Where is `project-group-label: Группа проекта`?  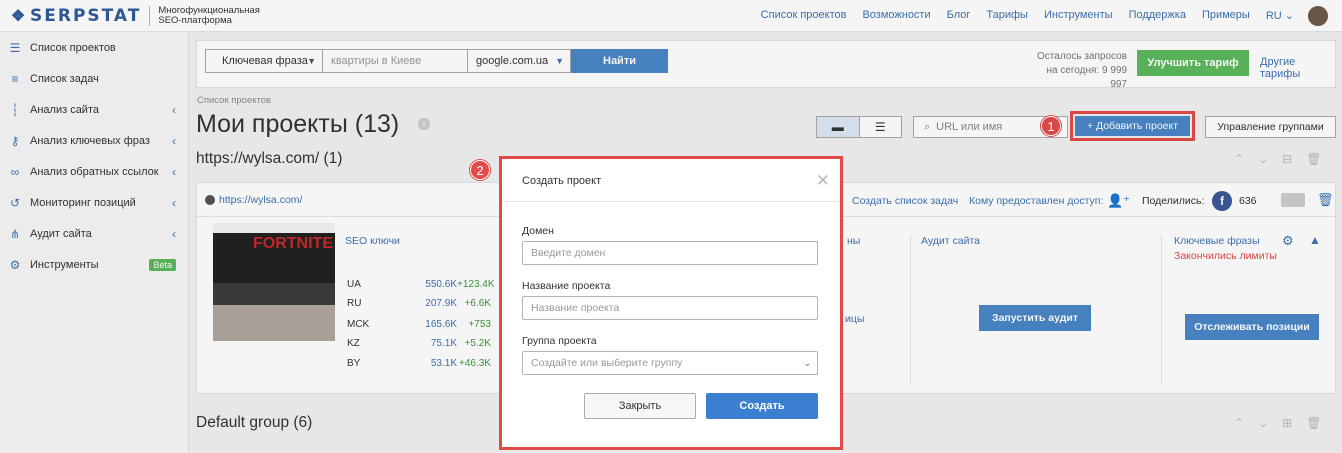
project-group-label: Группа проекта is located at coordinates (559, 341).